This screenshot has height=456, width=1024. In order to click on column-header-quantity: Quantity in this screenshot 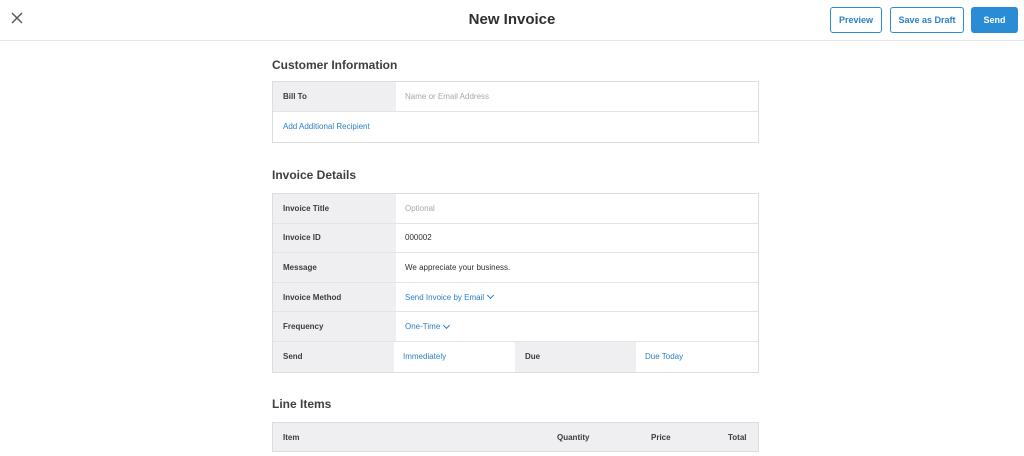, I will do `click(573, 437)`.